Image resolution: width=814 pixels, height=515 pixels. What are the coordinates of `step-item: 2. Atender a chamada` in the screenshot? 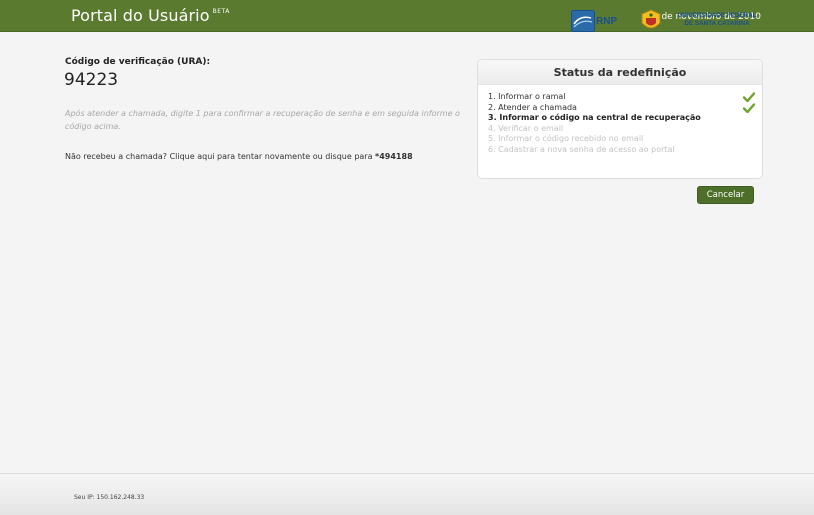 It's located at (623, 108).